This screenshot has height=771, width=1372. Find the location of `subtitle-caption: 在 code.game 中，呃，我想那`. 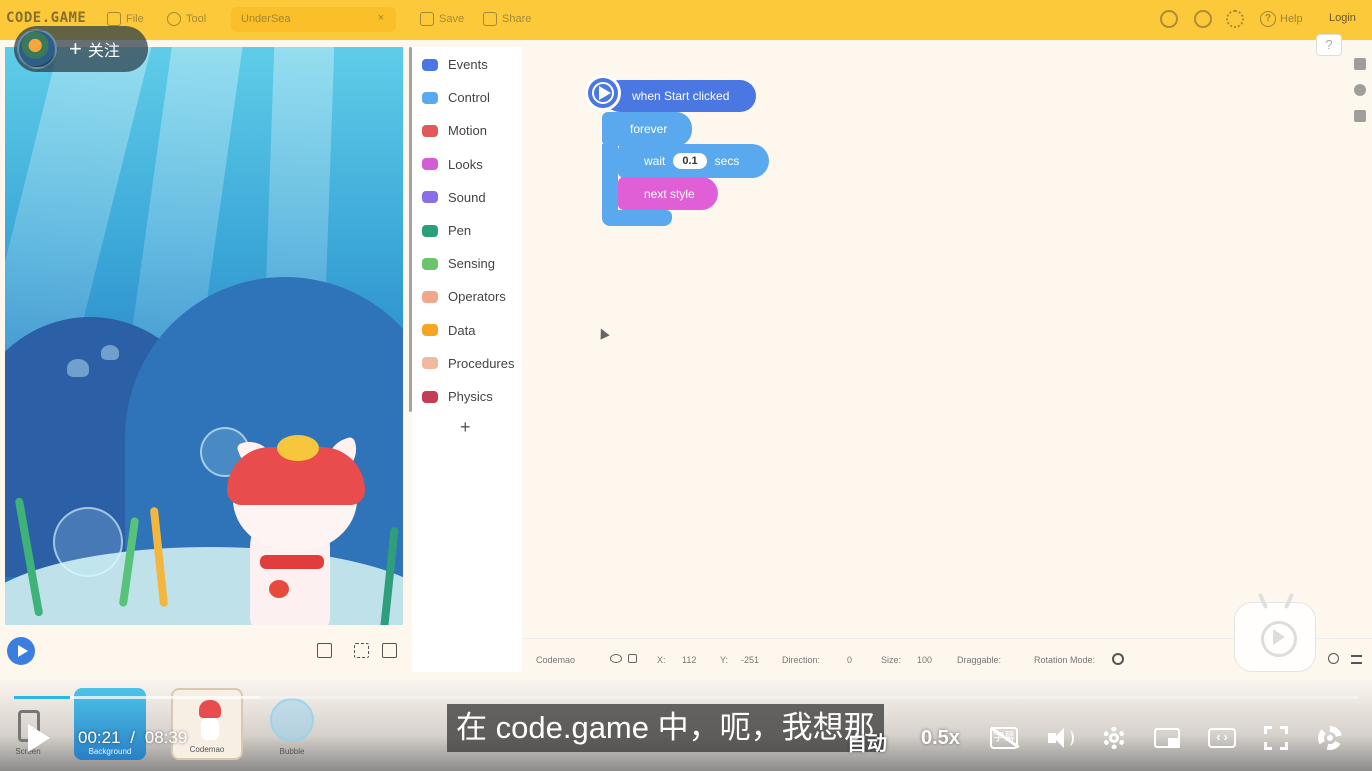

subtitle-caption: 在 code.game 中，呃，我想那 is located at coordinates (665, 728).